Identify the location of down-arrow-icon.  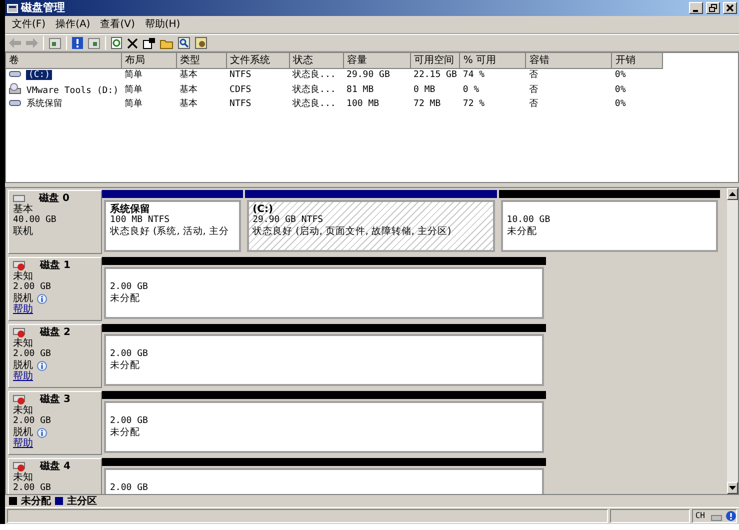
(732, 488).